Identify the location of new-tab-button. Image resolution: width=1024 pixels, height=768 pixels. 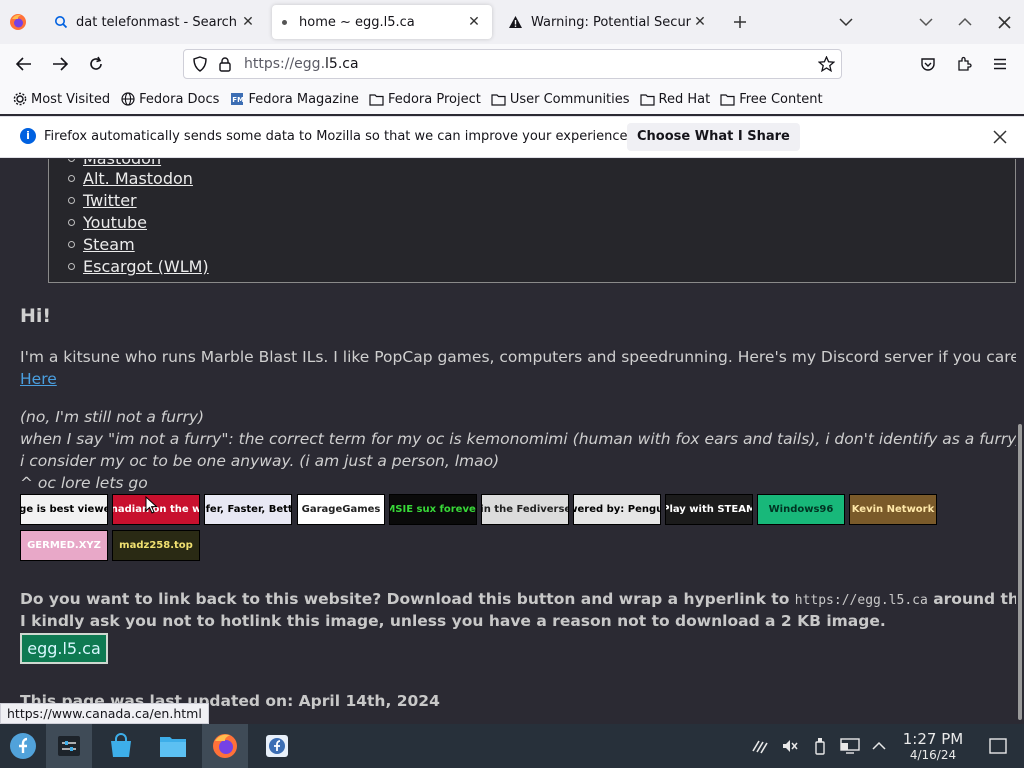
(740, 22).